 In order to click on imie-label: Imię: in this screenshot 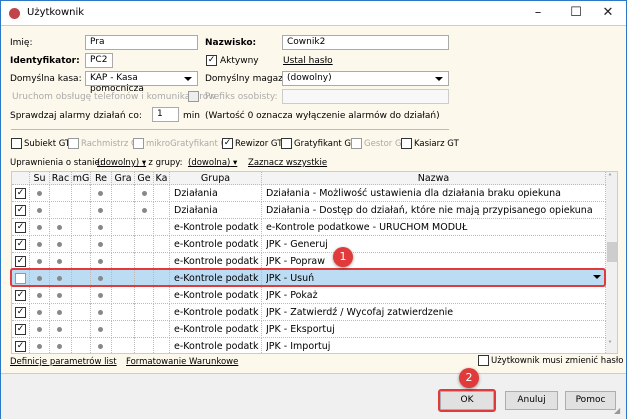, I will do `click(21, 43)`.